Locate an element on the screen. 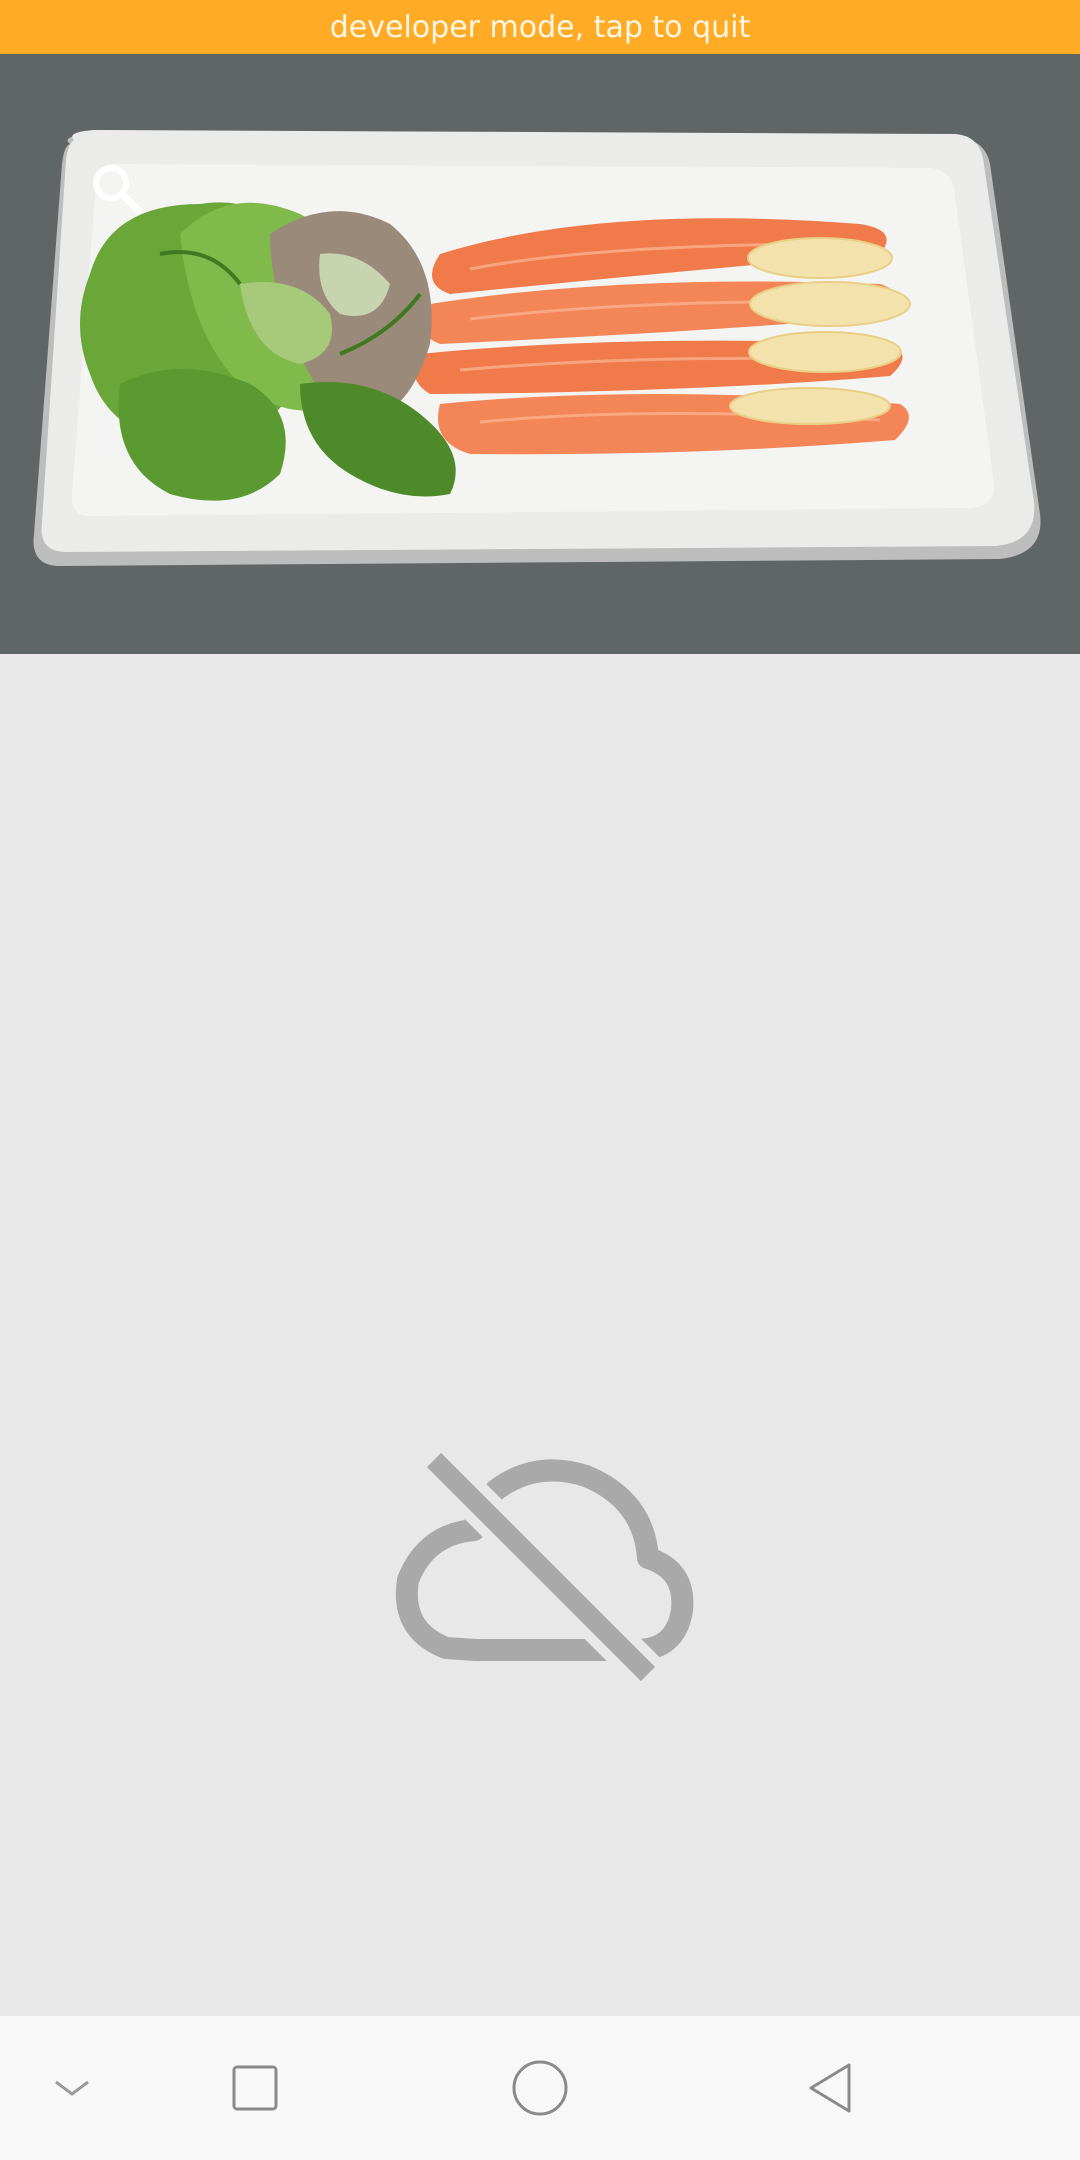 The image size is (1080, 2160). circle-home-icon is located at coordinates (540, 2088).